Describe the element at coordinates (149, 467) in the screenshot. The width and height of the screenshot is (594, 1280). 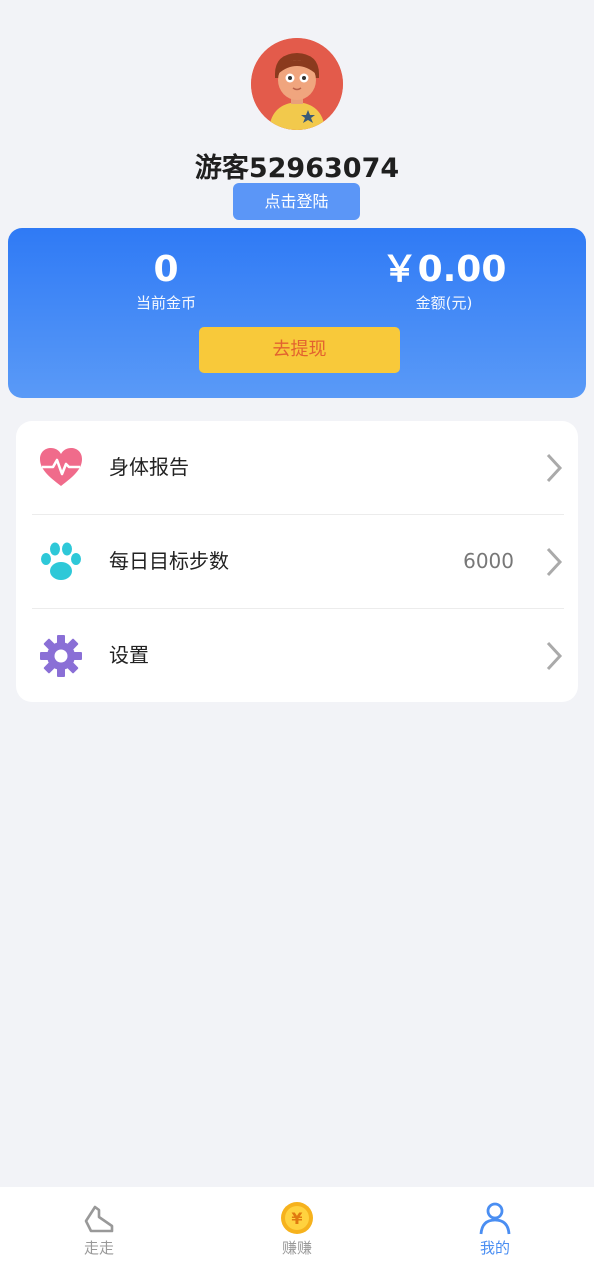
I see `menu-item-label: 身体报告` at that location.